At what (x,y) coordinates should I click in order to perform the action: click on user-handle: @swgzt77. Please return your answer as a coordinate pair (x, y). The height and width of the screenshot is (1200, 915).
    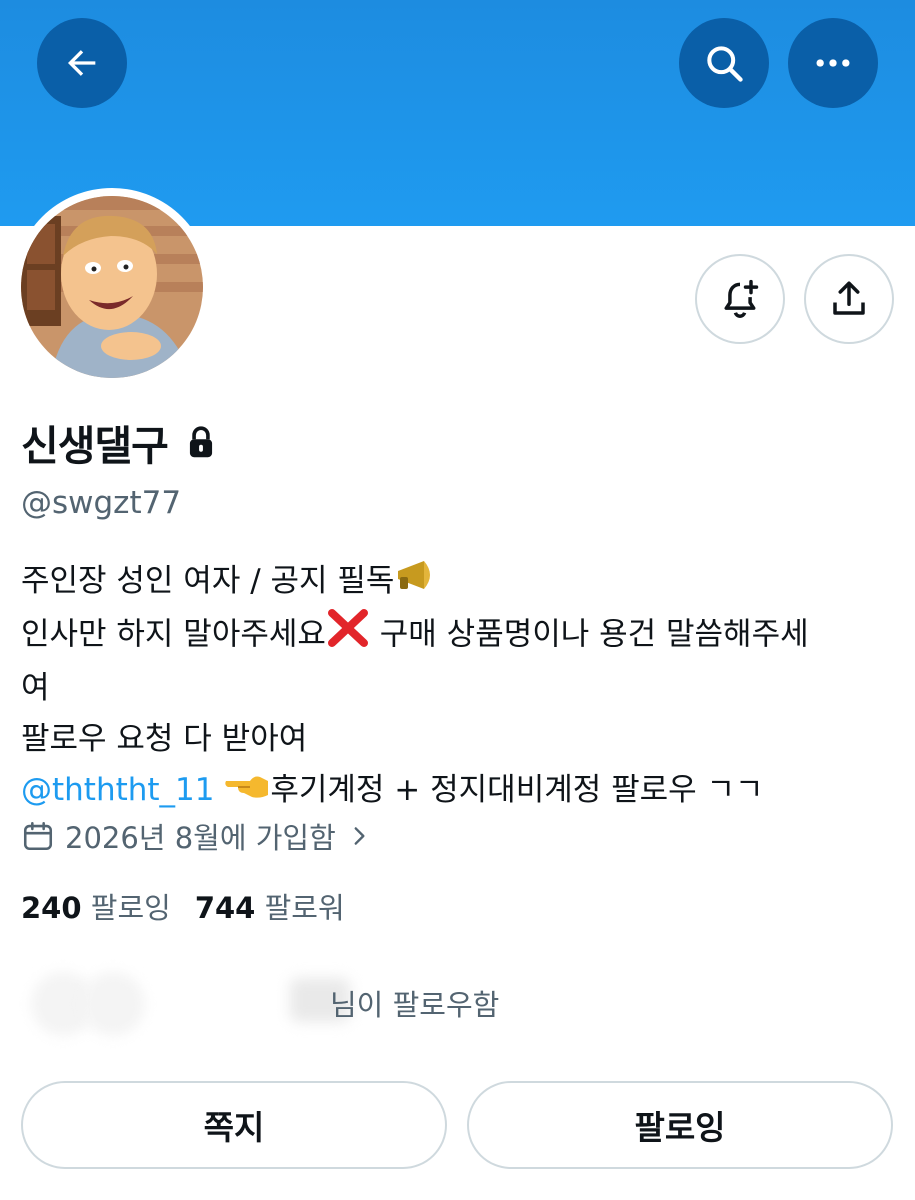
    Looking at the image, I should click on (101, 503).